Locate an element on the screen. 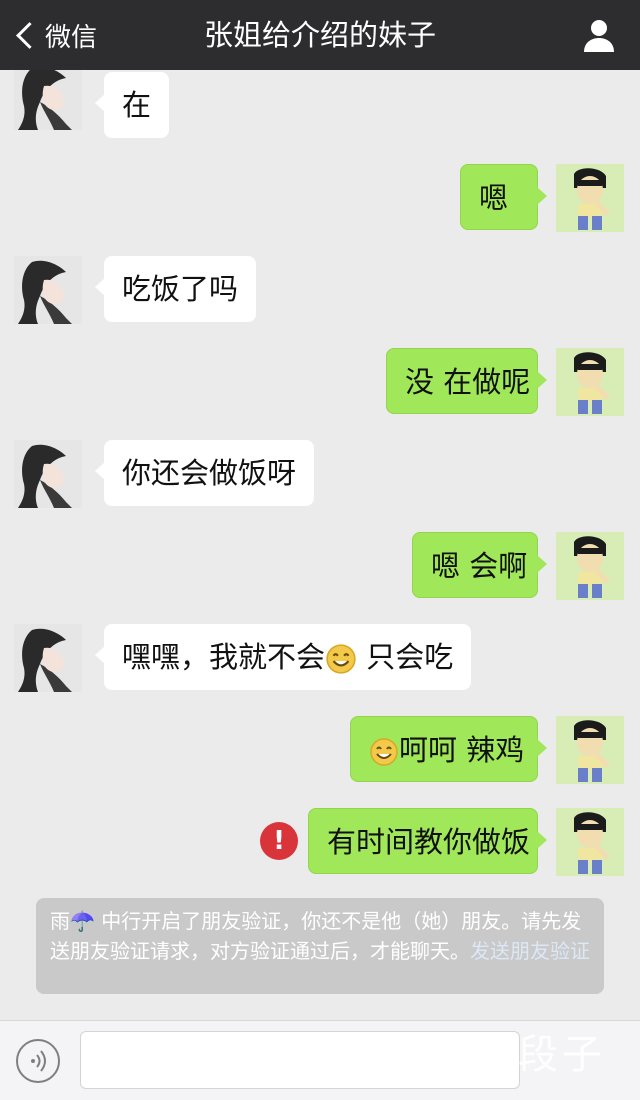 This screenshot has width=640, height=1100. message-row-right: 呵呵 辣鸡 is located at coordinates (320, 751).